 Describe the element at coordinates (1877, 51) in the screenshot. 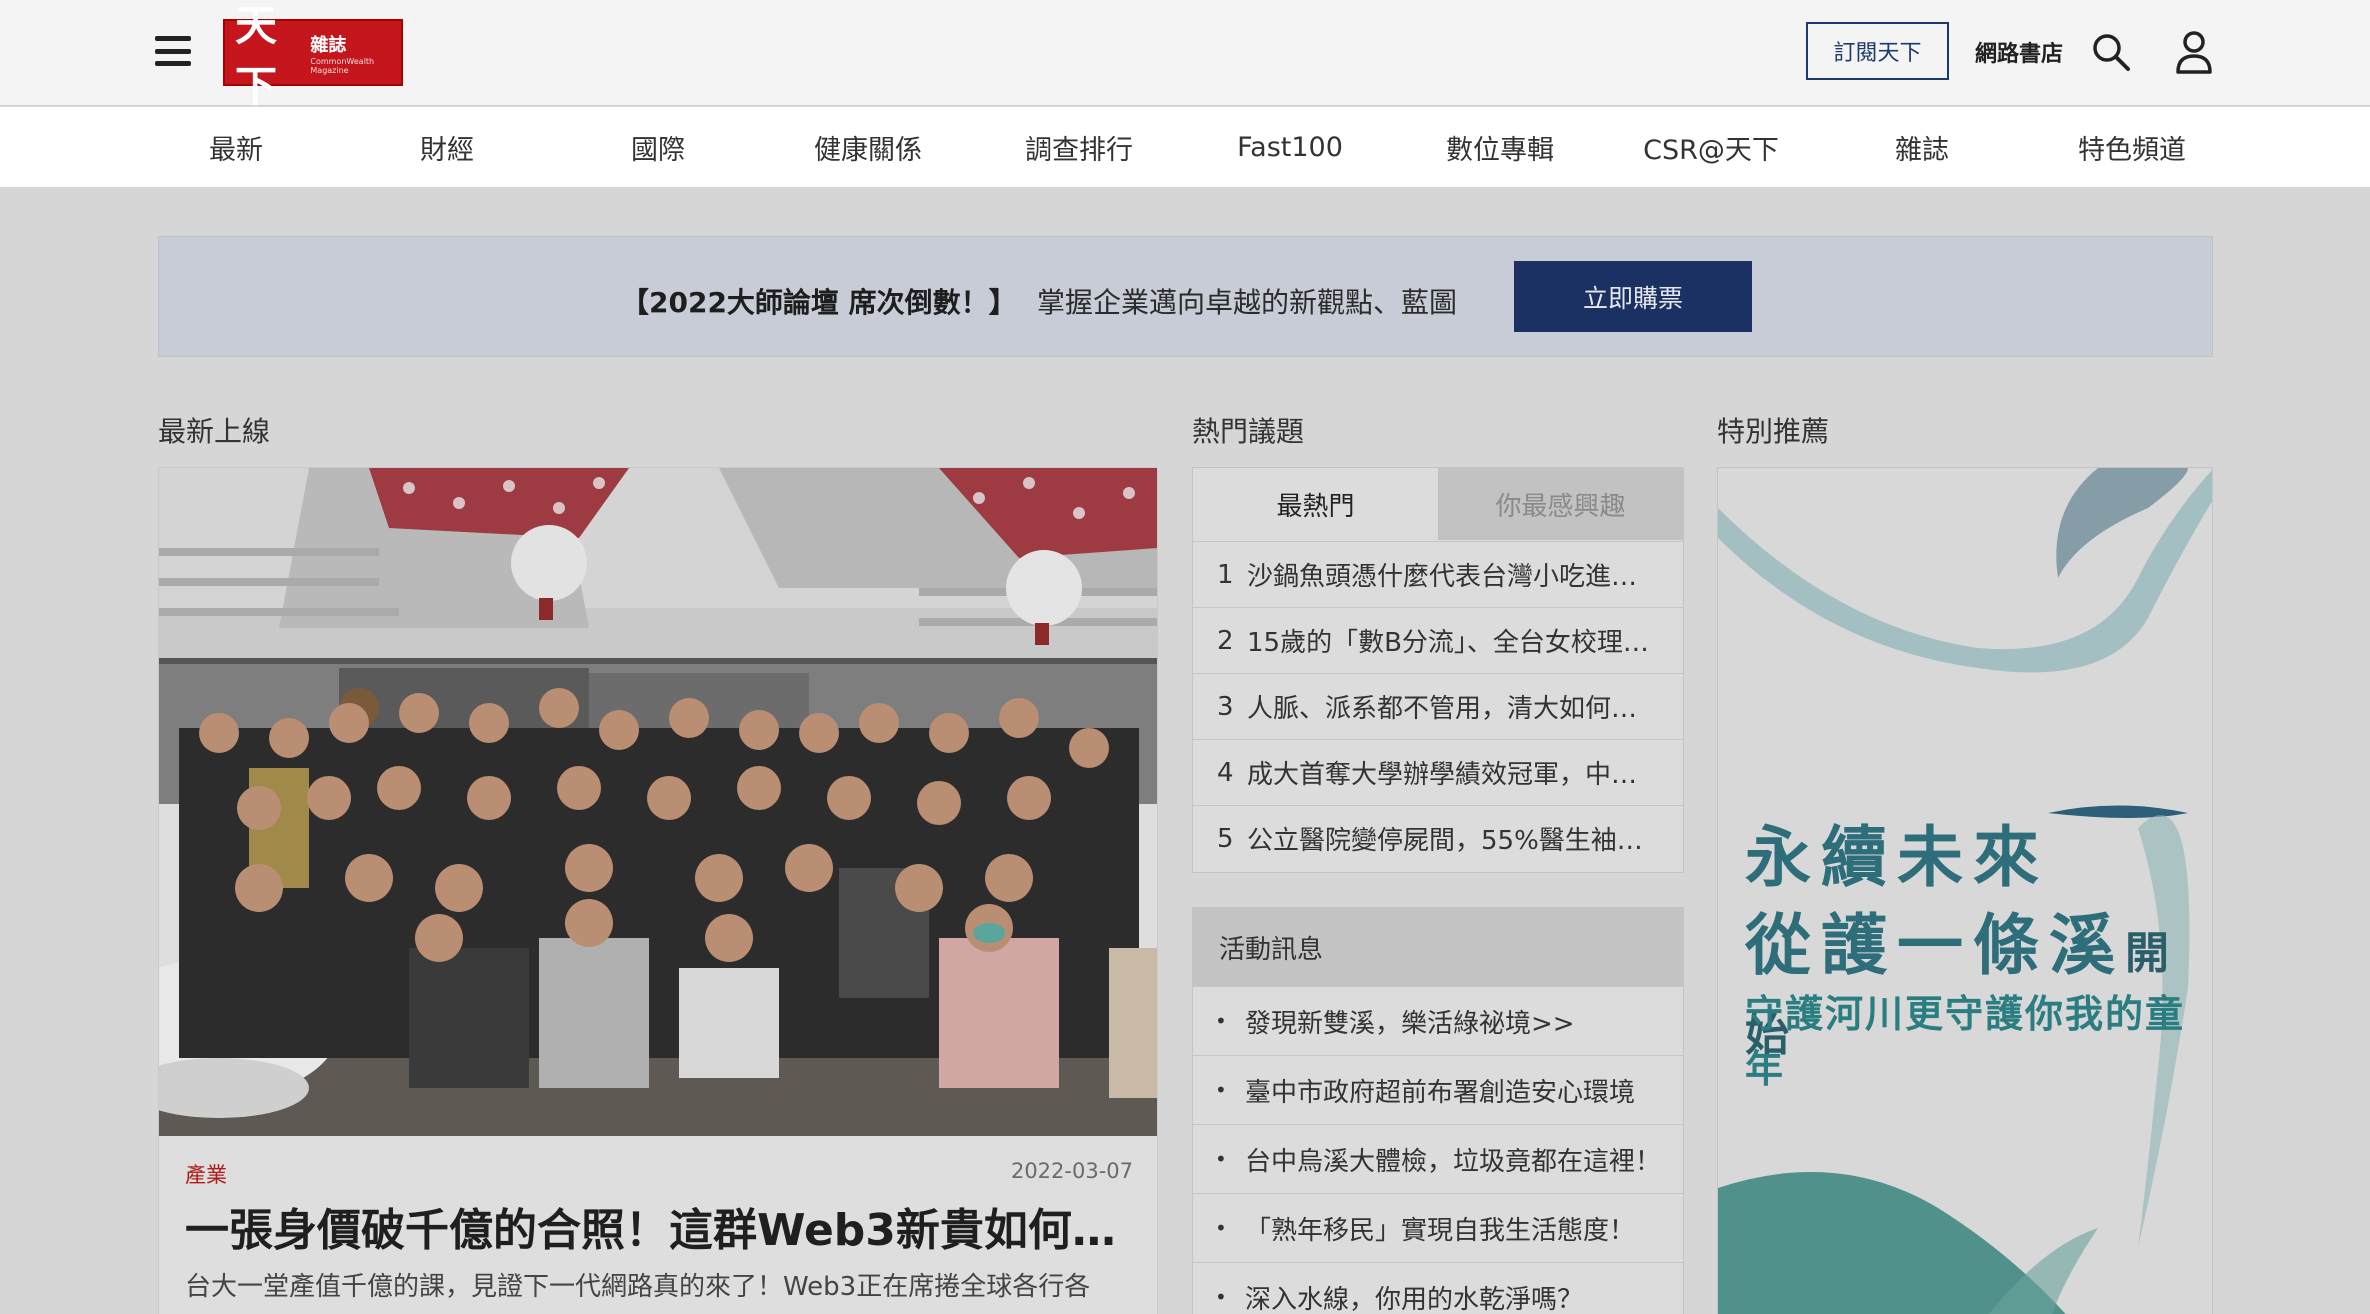

I see `subscribe-button: 訂閱天下` at that location.